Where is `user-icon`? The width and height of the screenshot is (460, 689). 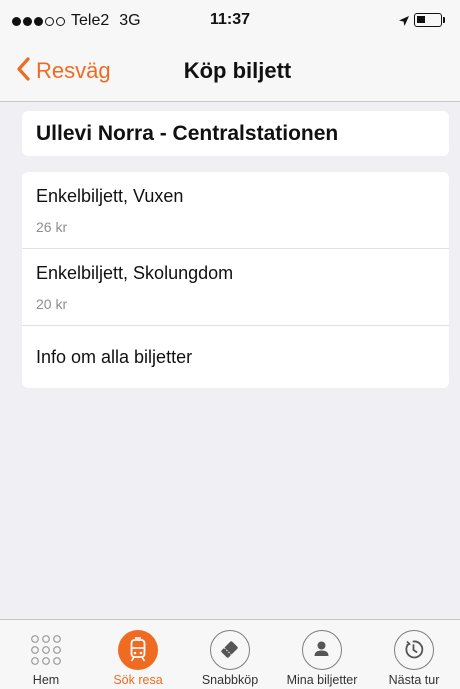
user-icon is located at coordinates (322, 650).